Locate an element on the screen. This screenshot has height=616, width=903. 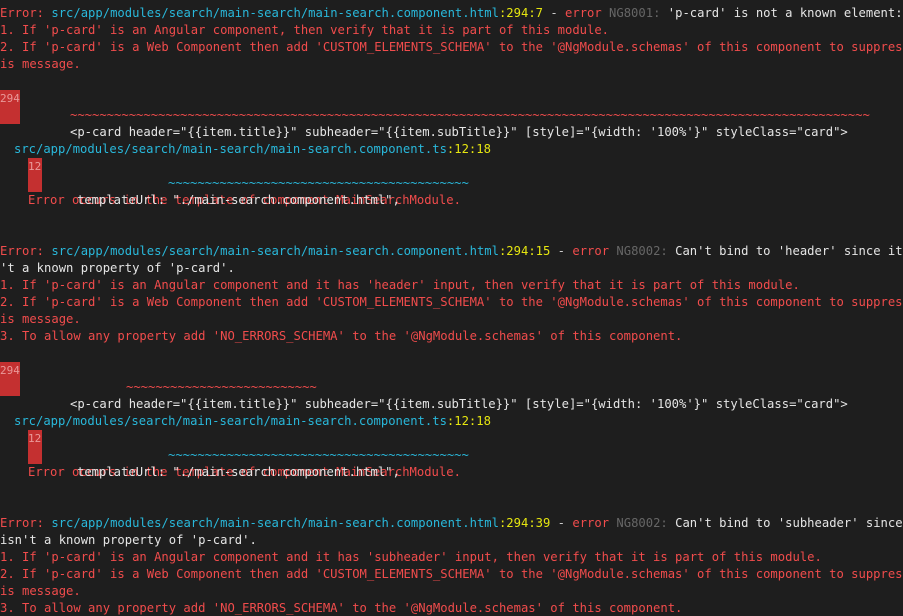
error-message-continued: 't a known property of 'p-card'. is located at coordinates (117, 268).